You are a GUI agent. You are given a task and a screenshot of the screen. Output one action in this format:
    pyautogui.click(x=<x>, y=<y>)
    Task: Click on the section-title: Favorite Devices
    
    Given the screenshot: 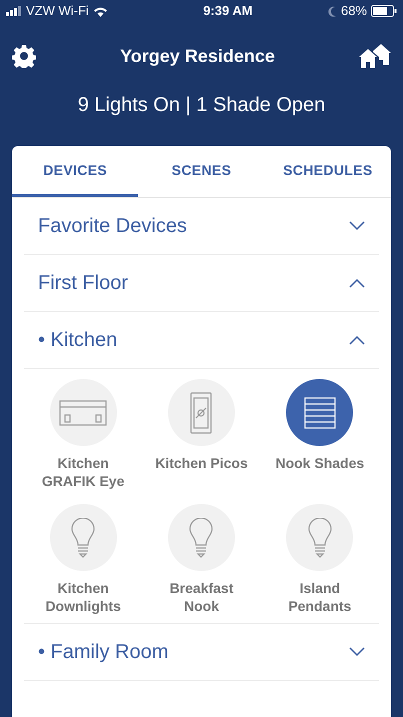 What is the action you would take?
    pyautogui.click(x=112, y=226)
    